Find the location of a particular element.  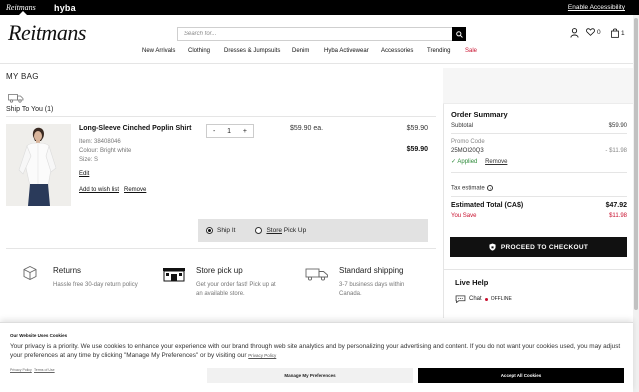

returns-icon is located at coordinates (30, 273).